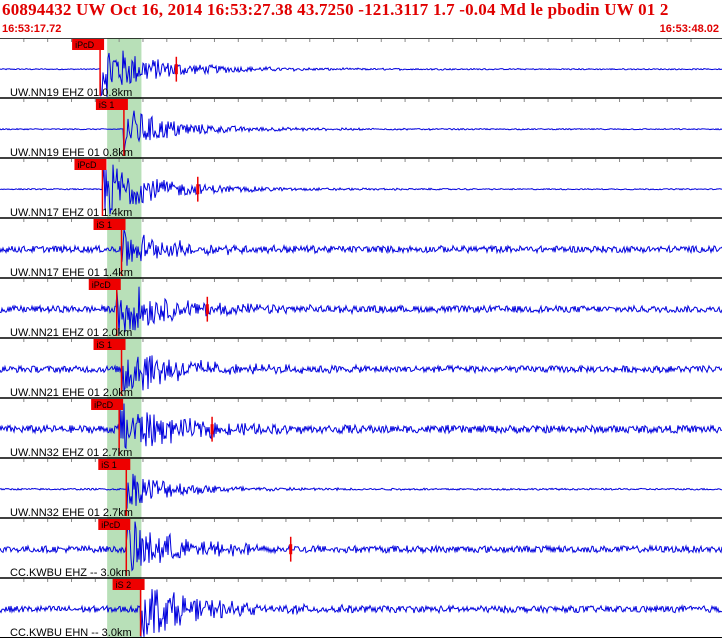 This screenshot has width=722, height=643. What do you see at coordinates (71, 393) in the screenshot?
I see `station-label: UW.NN21 EHE 01 2.0km` at bounding box center [71, 393].